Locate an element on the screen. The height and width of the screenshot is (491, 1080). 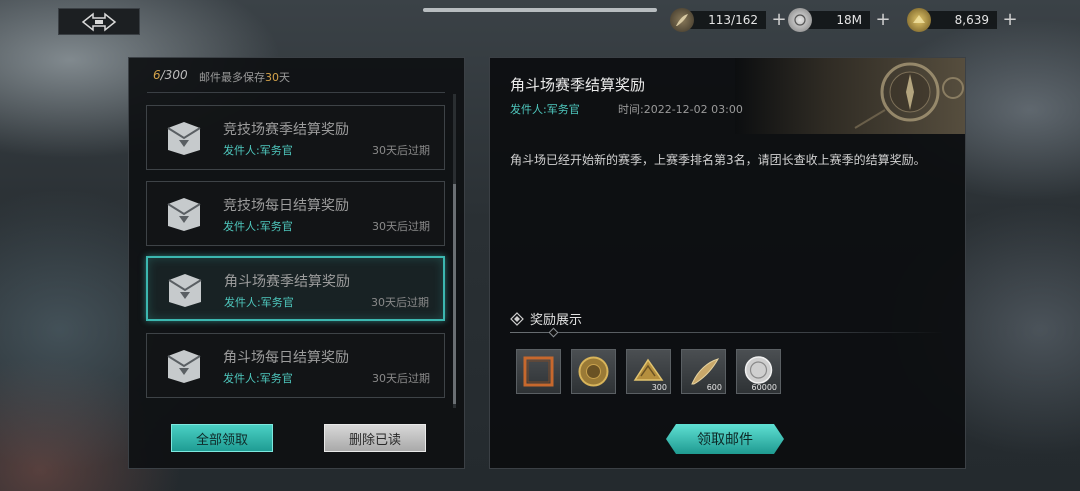
reward-qty: 60000 is located at coordinates (764, 387).